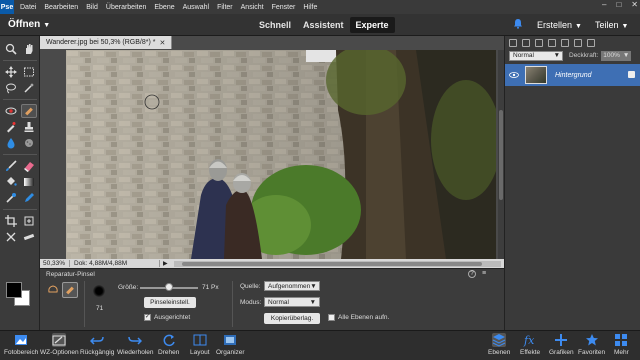 Image resolution: width=640 pixels, height=360 pixels. Describe the element at coordinates (499, 344) in the screenshot. I see `layers-button: Ebenen` at that location.